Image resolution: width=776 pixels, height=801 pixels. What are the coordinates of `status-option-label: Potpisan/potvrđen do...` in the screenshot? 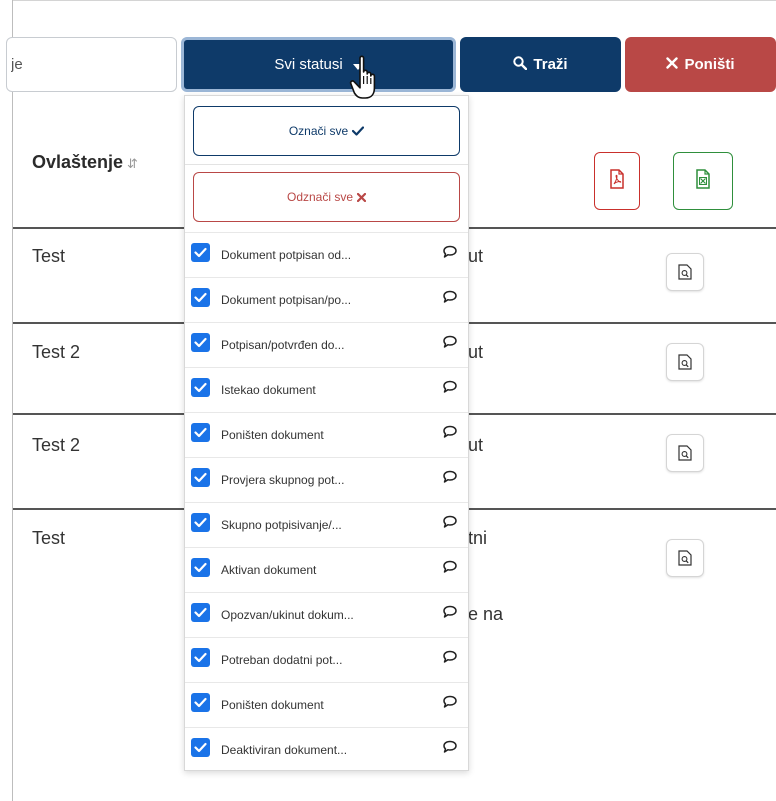 It's located at (283, 345).